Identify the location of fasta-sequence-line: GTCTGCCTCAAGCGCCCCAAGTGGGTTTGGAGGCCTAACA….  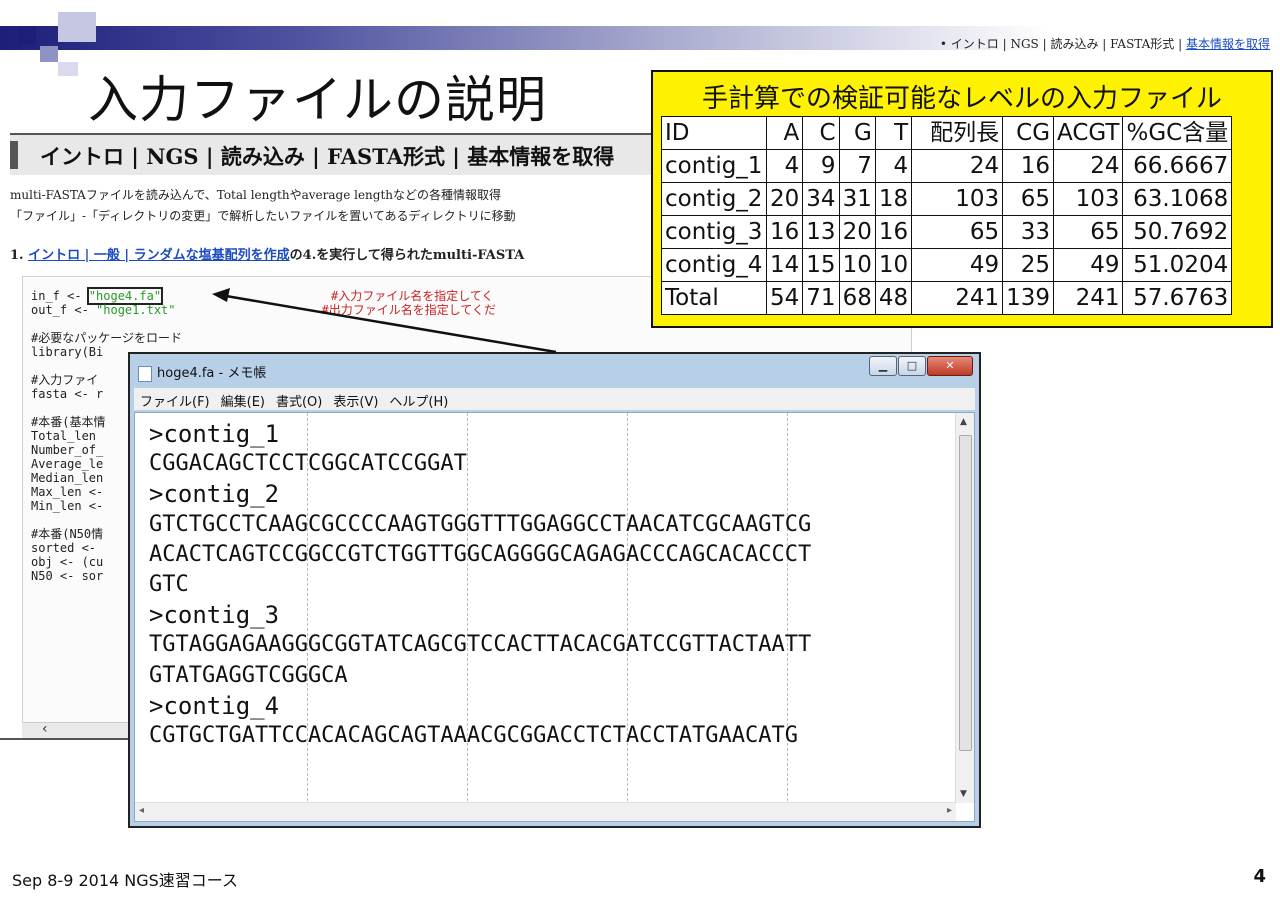
(480, 524).